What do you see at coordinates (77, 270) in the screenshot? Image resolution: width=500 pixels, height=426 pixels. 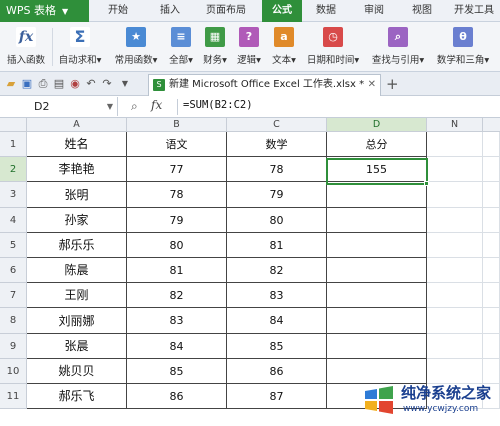 I see `cell-name: 陈晨` at bounding box center [77, 270].